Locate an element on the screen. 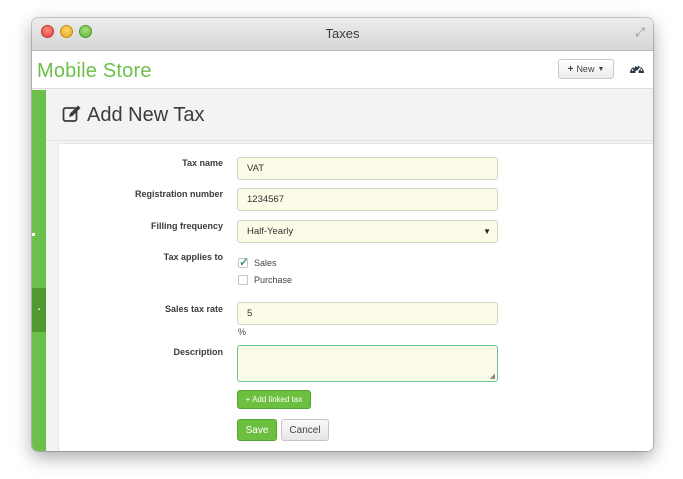 The image size is (683, 479). filling-frequency-select: Half-Yearly ▼ is located at coordinates (367, 231).